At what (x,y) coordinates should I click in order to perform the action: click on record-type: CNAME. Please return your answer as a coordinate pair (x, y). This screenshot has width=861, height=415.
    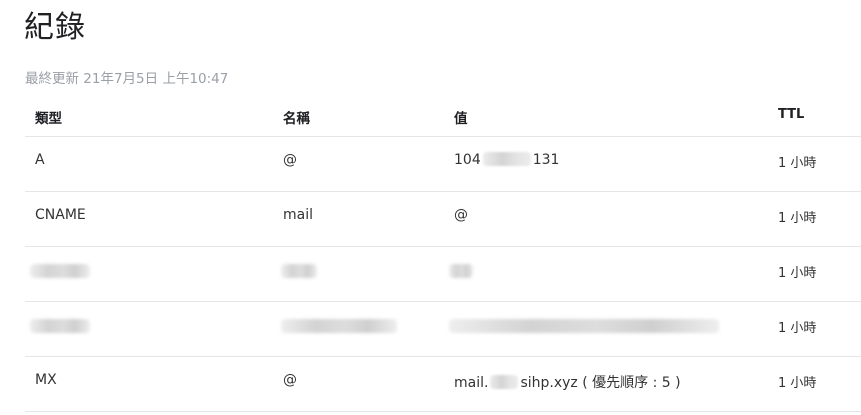
    Looking at the image, I should click on (60, 215).